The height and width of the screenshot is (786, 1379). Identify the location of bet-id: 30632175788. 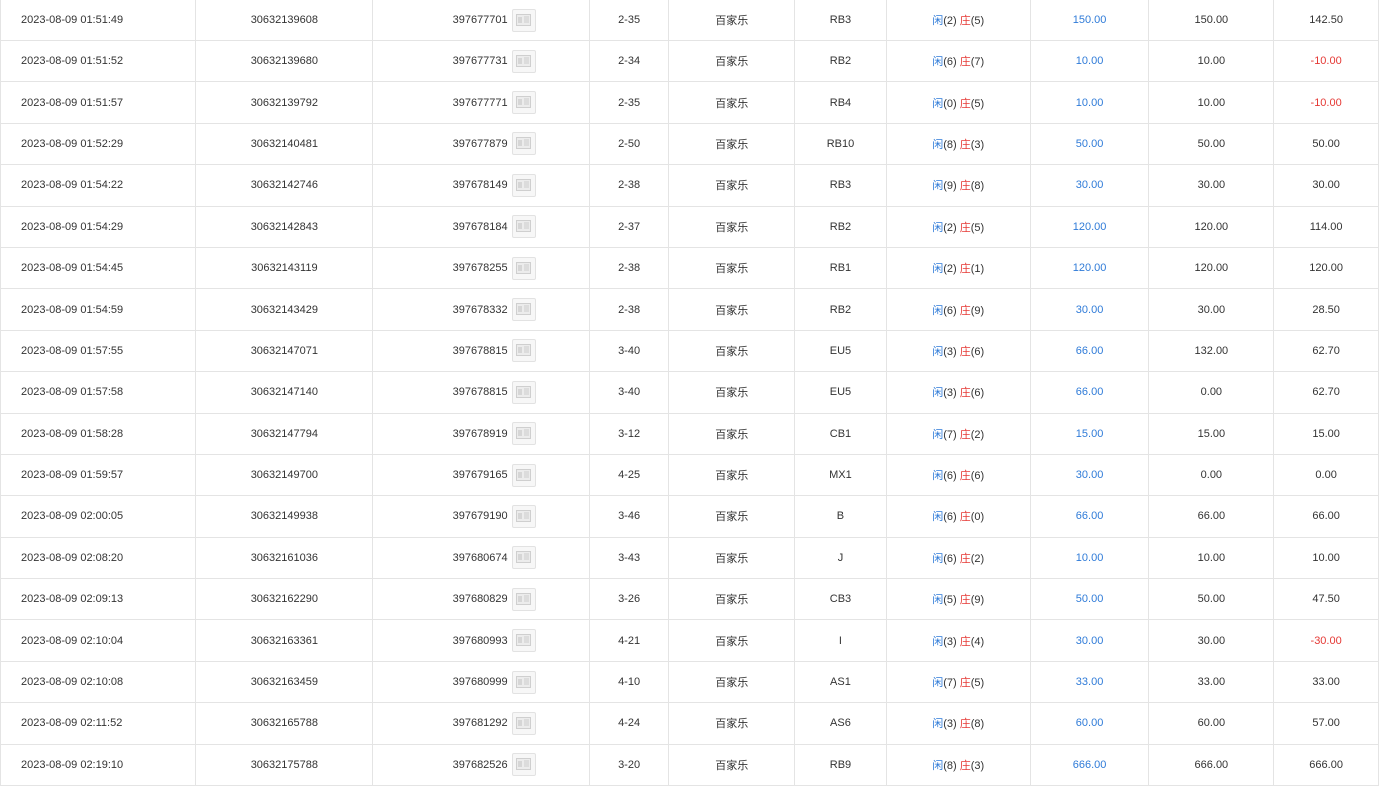
(284, 764).